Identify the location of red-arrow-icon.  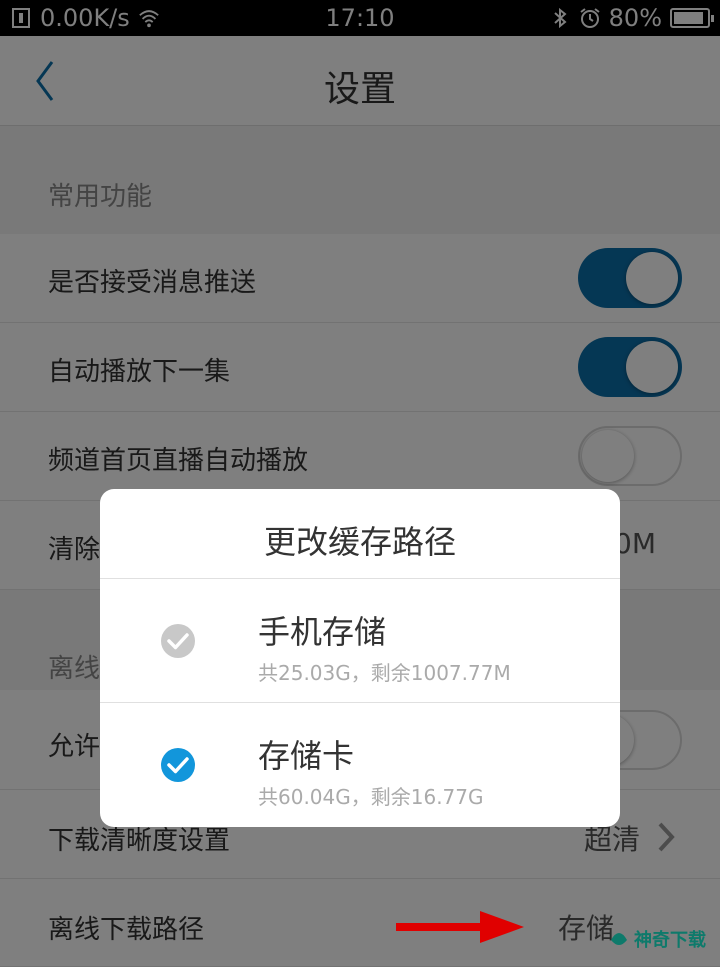
(460, 927).